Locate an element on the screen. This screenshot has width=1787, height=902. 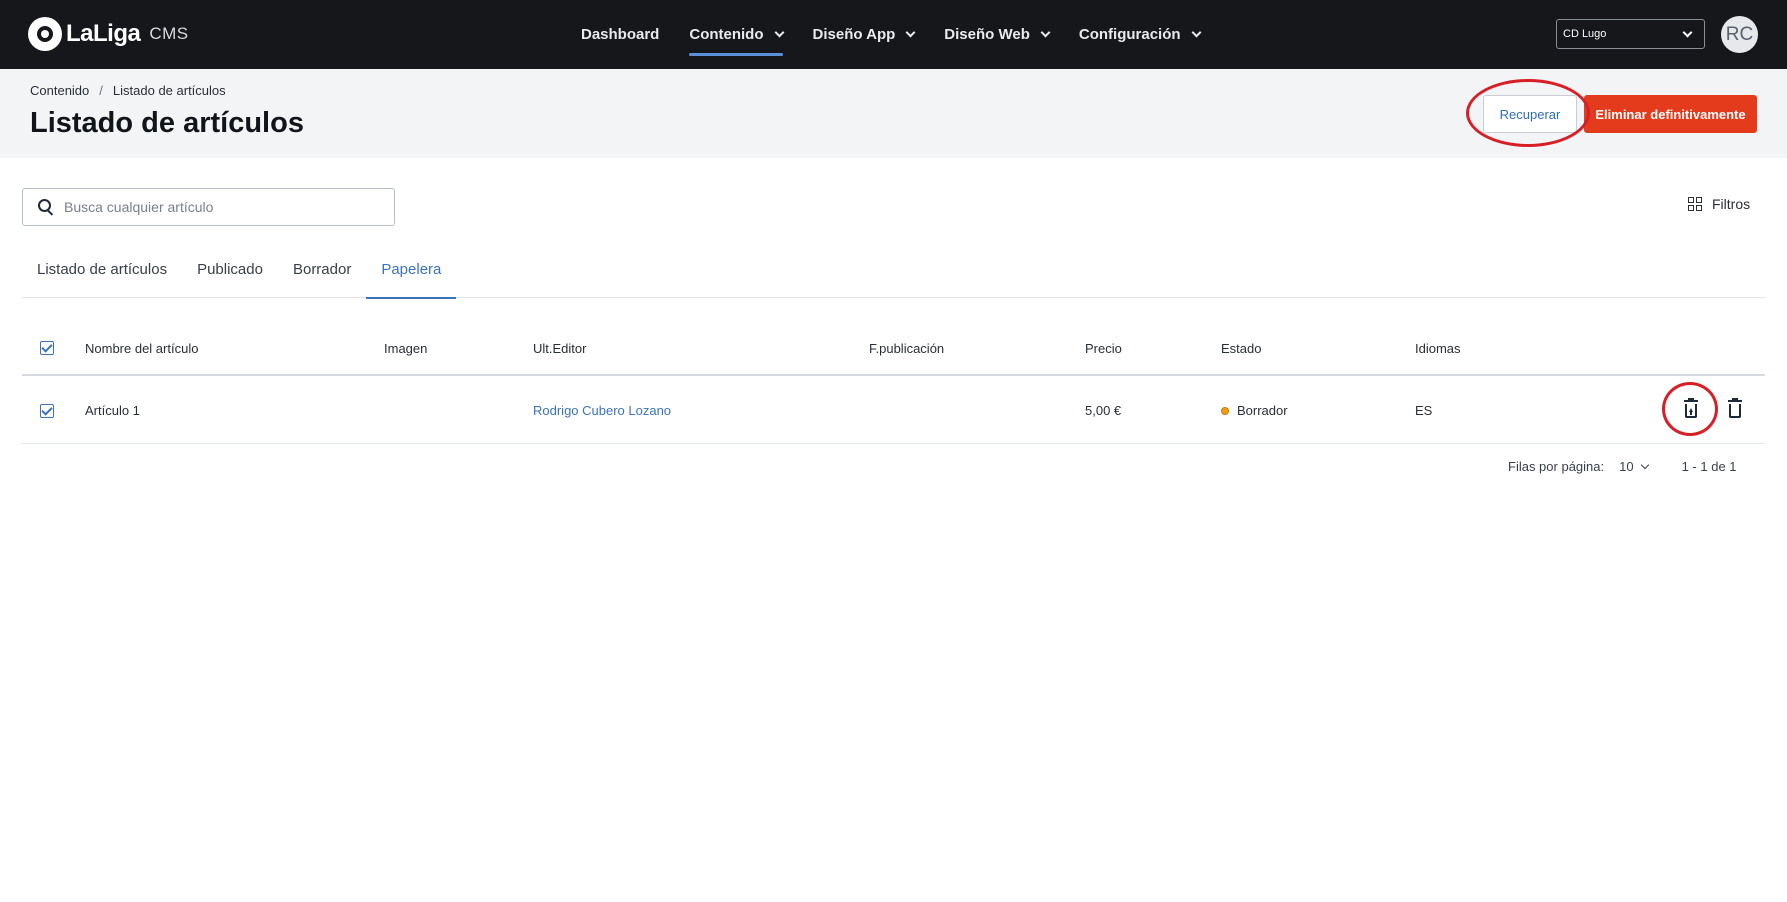
column-header-image: Imagen is located at coordinates (406, 348).